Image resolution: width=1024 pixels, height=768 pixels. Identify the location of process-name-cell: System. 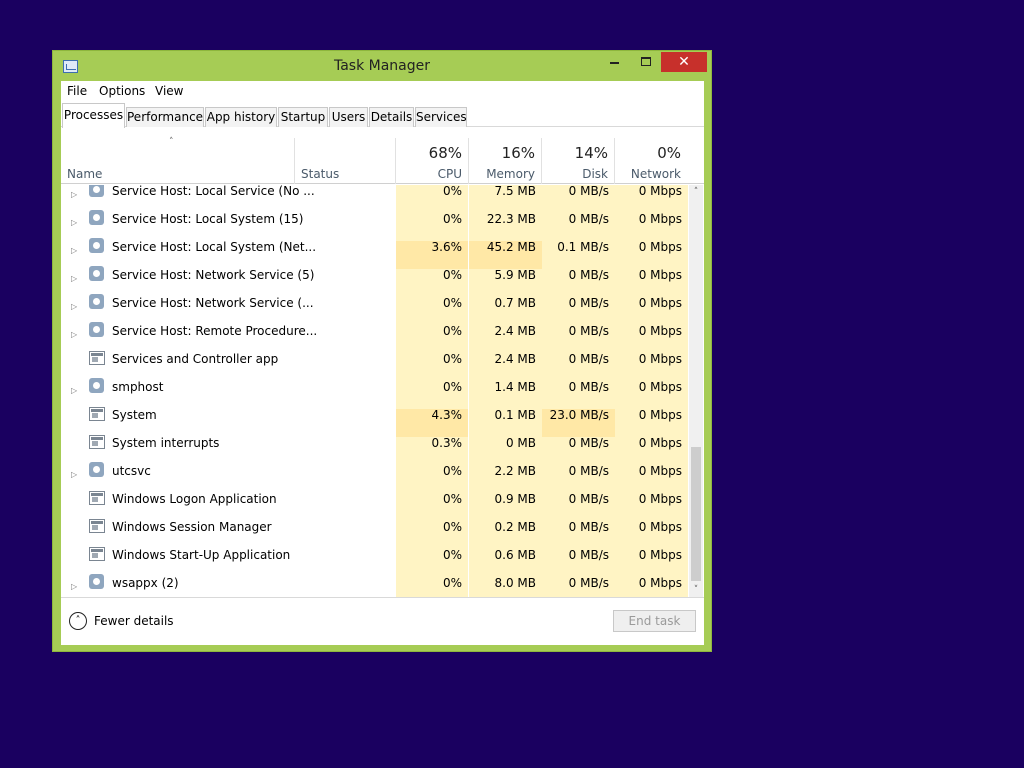
(228, 422).